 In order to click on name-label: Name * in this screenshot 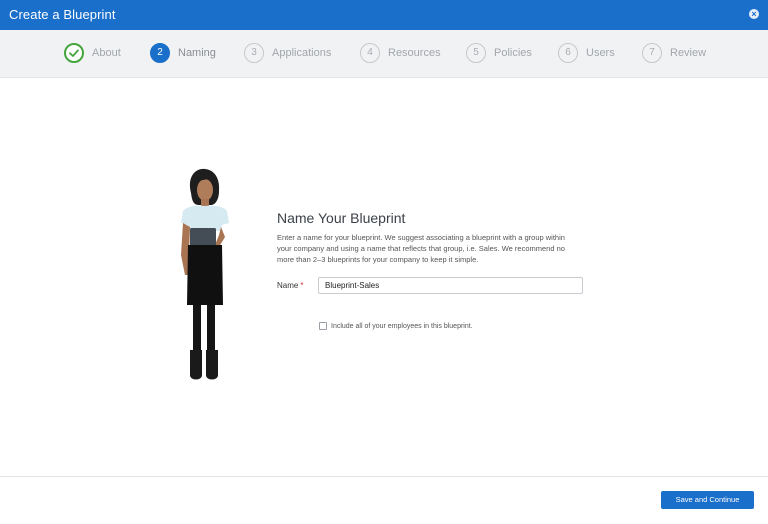, I will do `click(290, 285)`.